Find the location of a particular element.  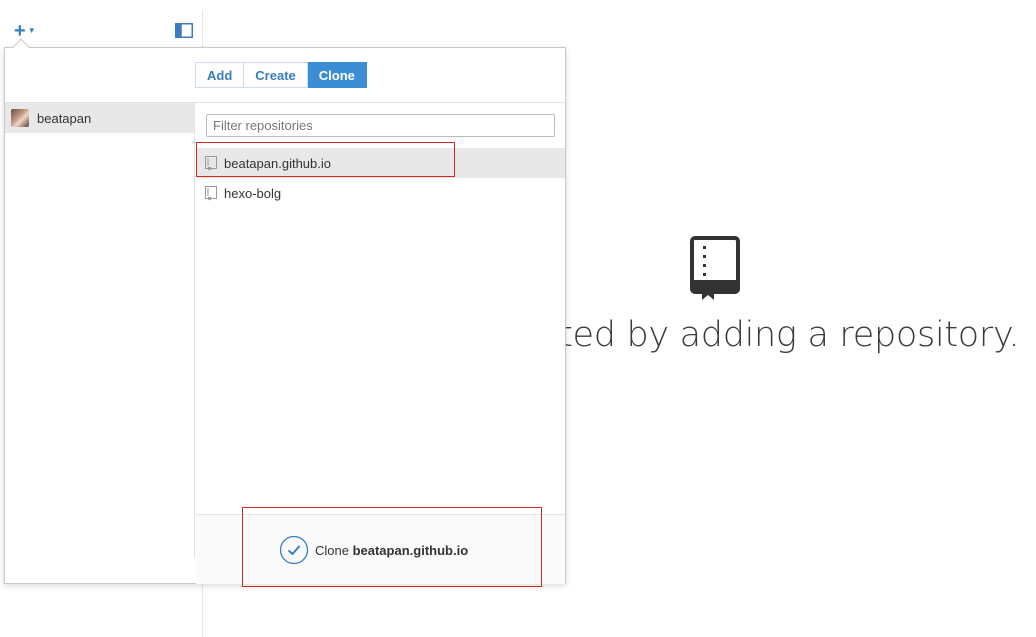

clone-footer: Clone beatapan.github.io is located at coordinates (380, 549).